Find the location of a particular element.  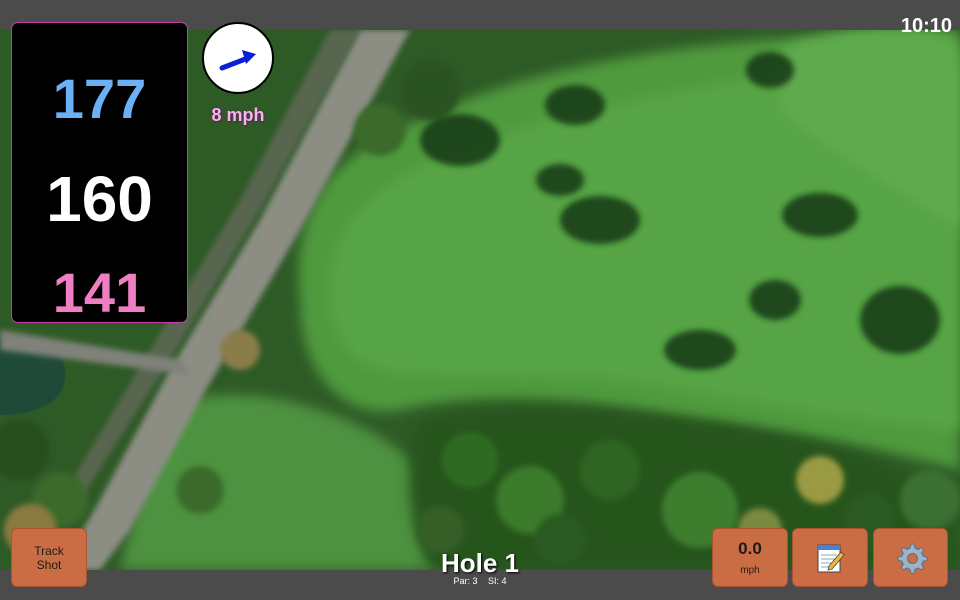

wind-speed-unit: mph is located at coordinates (750, 570).